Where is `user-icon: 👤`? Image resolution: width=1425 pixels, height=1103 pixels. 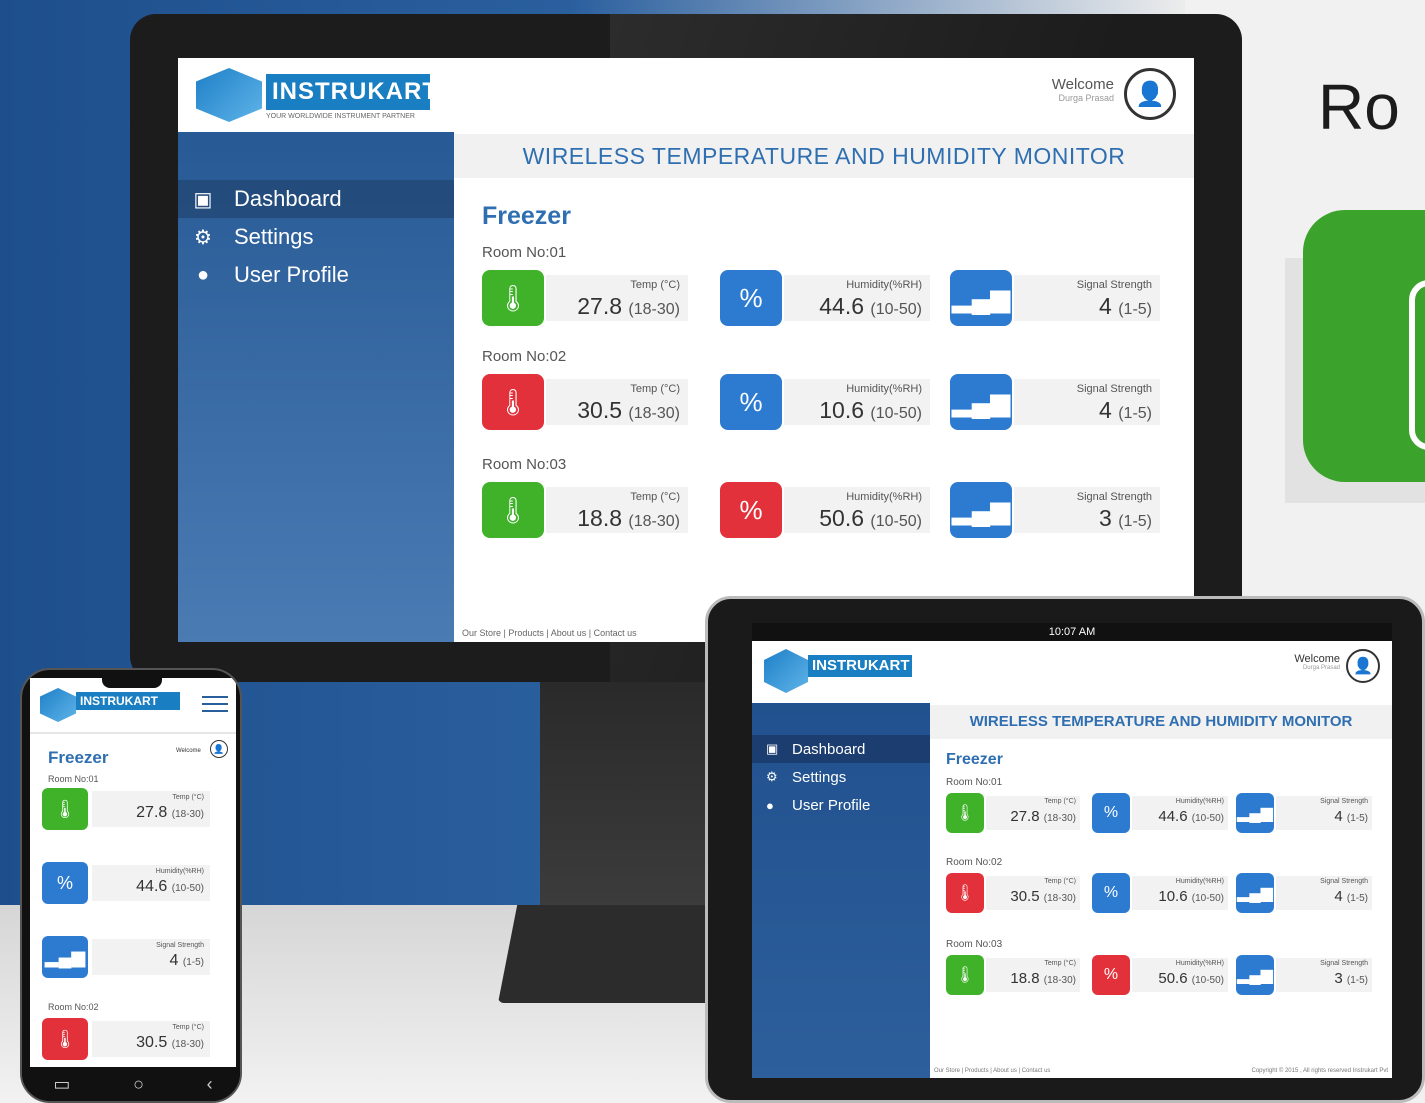
user-icon: 👤 is located at coordinates (219, 748).